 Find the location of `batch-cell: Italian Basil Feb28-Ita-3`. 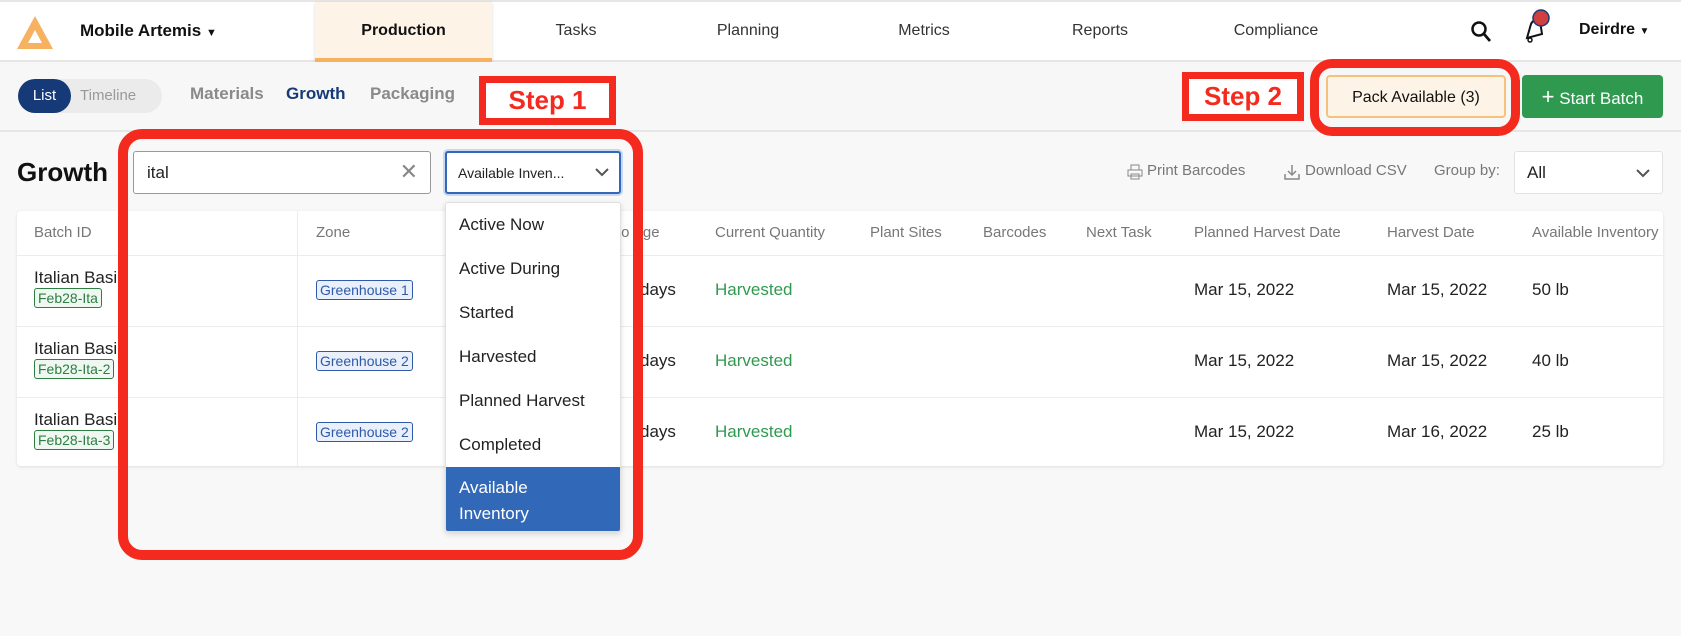

batch-cell: Italian Basil Feb28-Ita-3 is located at coordinates (80, 430).